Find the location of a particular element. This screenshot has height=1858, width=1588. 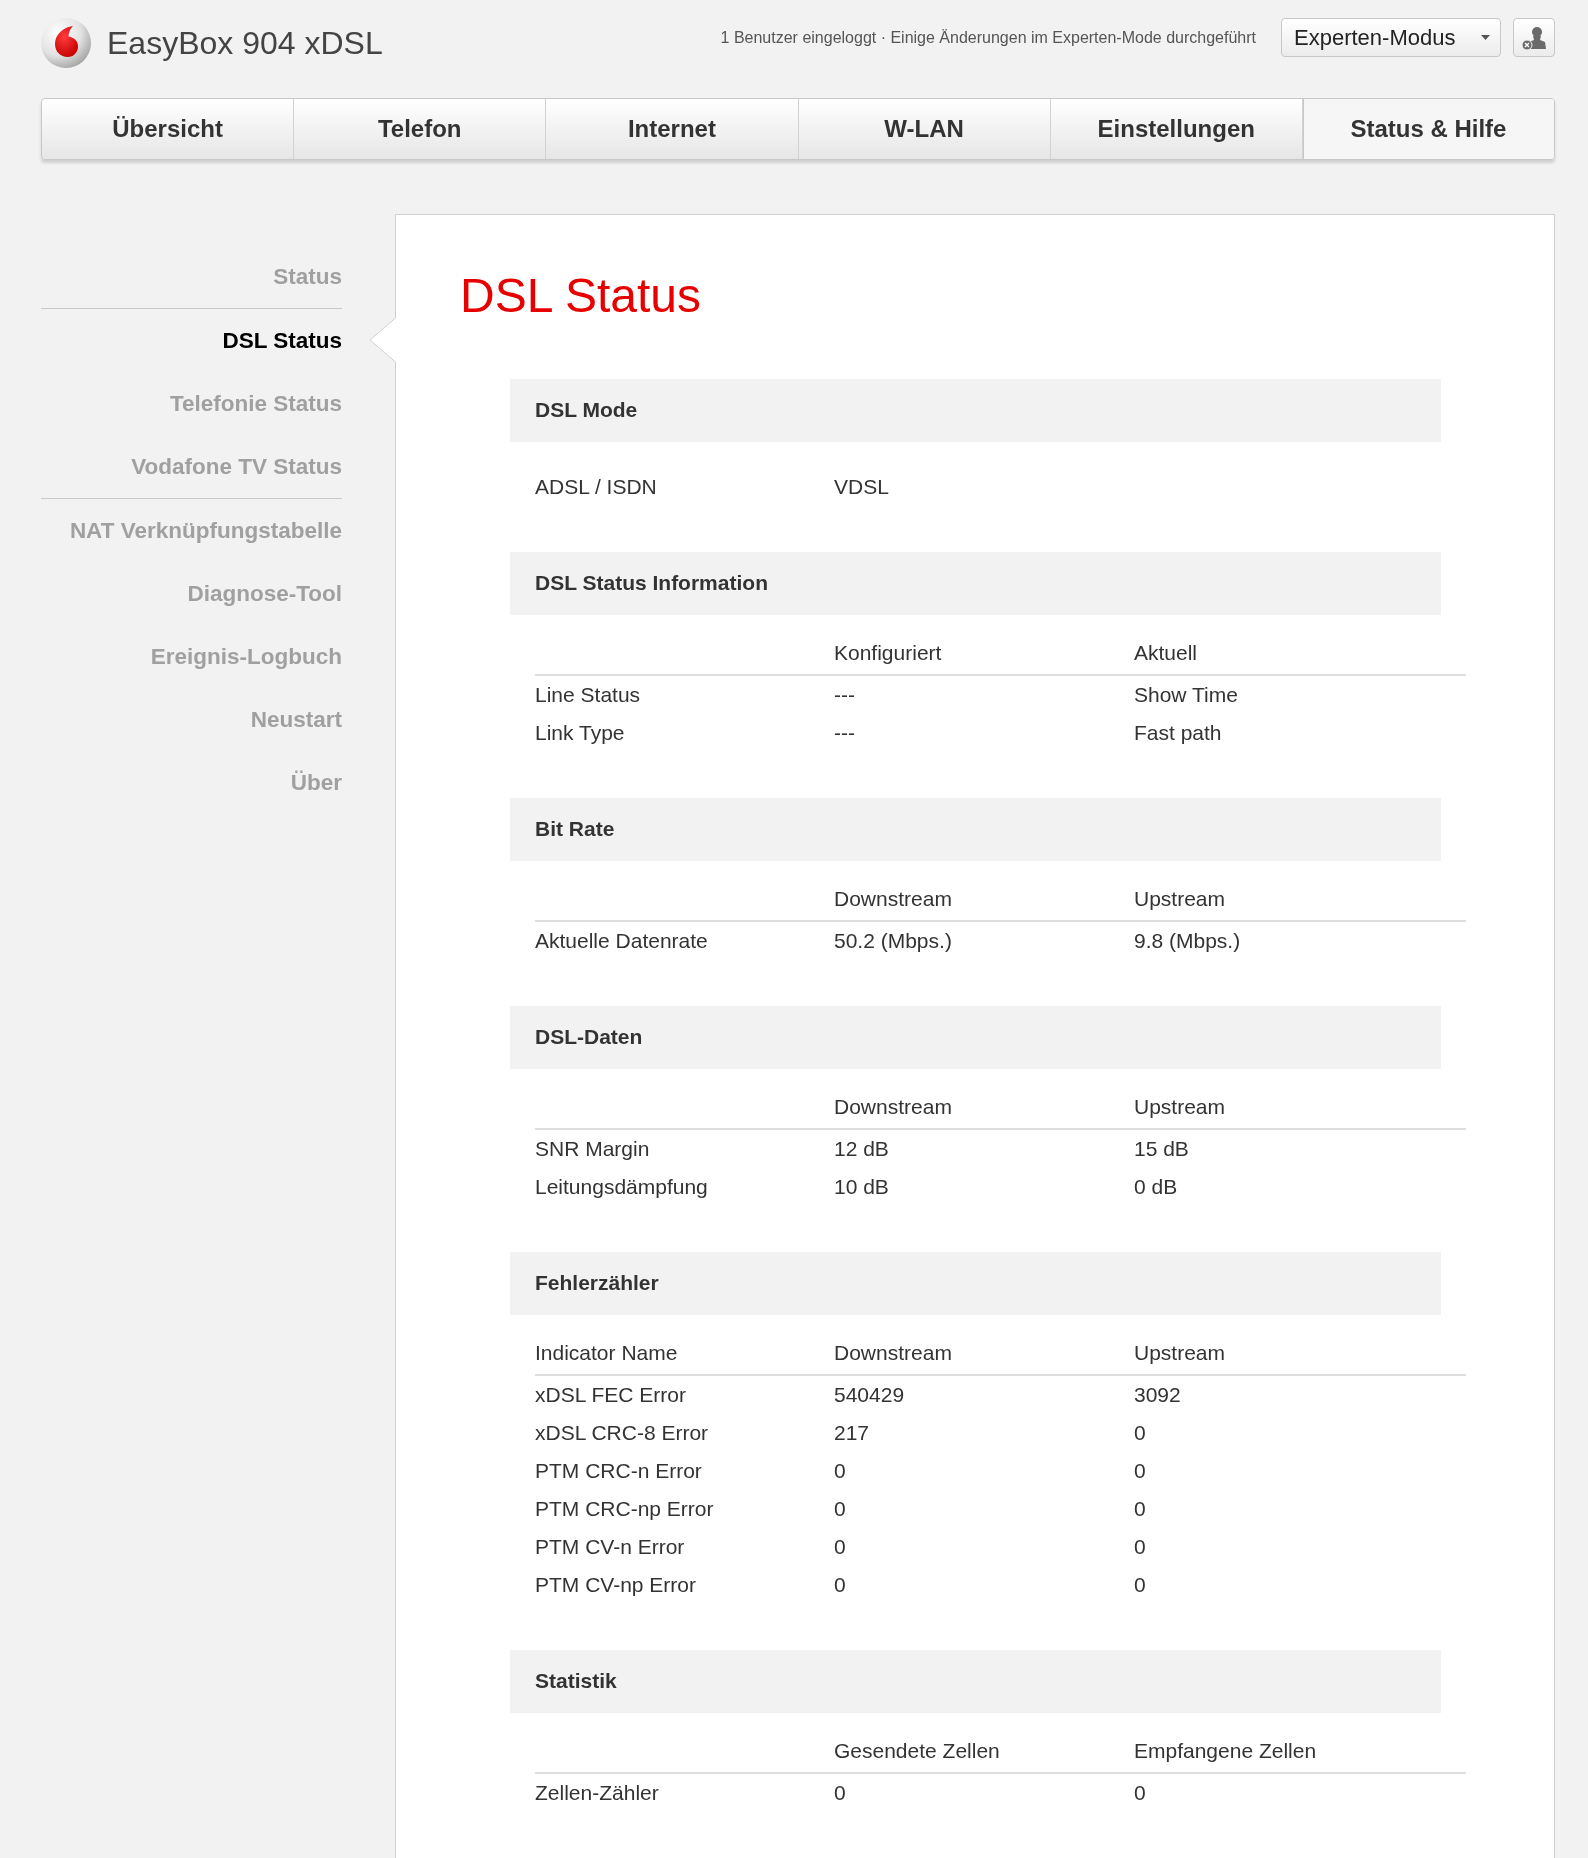

column-header: Aktuell is located at coordinates (1166, 652).